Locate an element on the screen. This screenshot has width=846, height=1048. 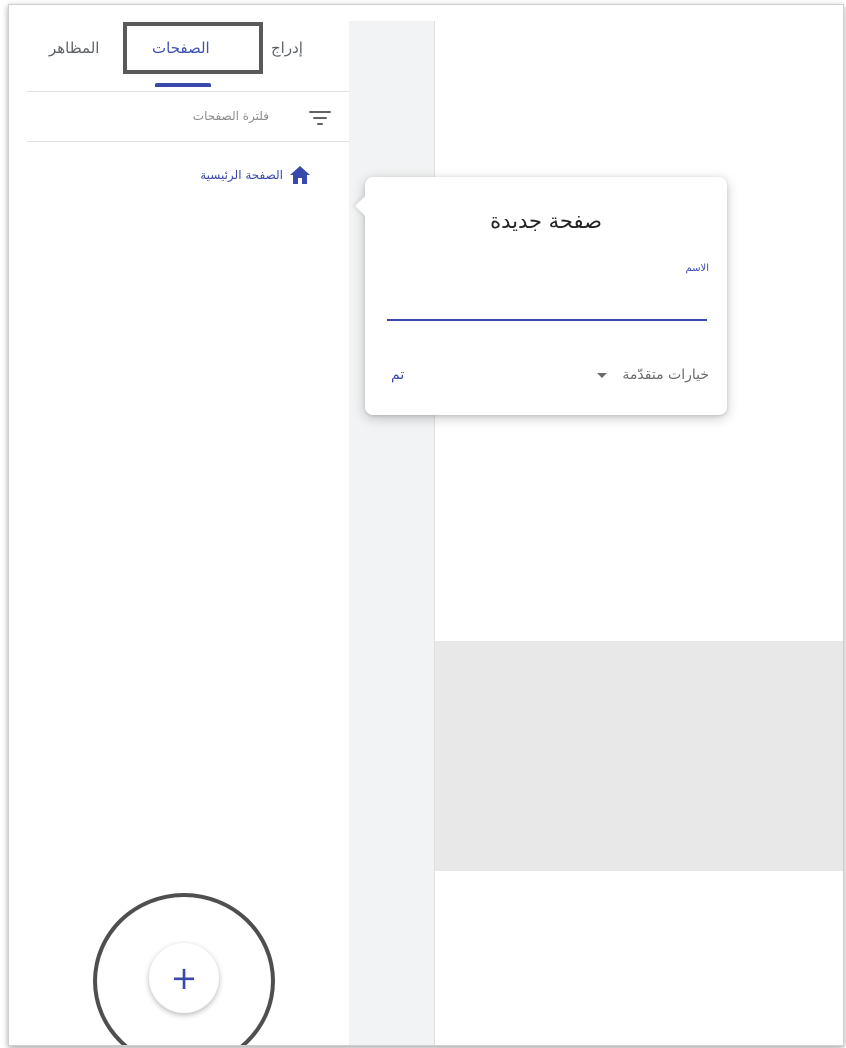
canvas-top-strip is located at coordinates (596, 13).